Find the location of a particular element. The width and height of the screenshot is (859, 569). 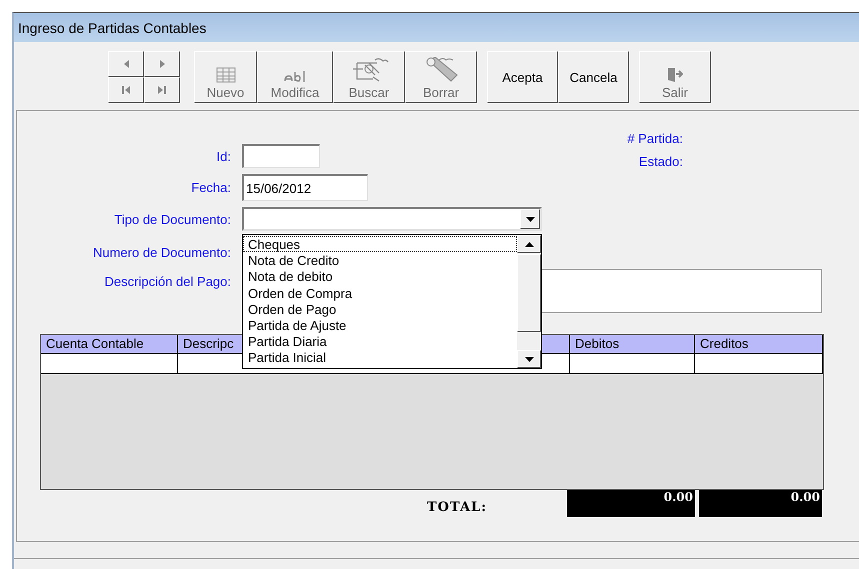

field-label: Id: is located at coordinates (223, 156).